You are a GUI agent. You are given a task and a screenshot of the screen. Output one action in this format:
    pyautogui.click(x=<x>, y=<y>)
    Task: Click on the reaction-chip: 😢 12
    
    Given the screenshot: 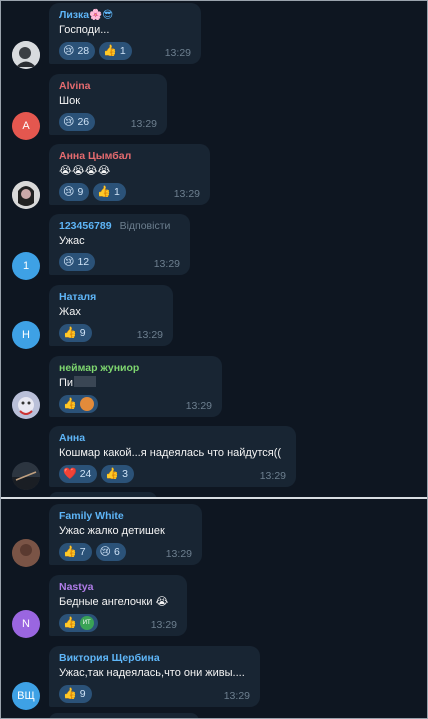 What is the action you would take?
    pyautogui.click(x=77, y=262)
    